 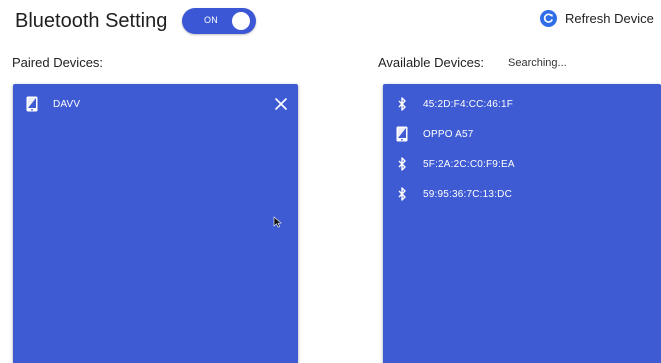 I want to click on device-name: 5F:2A:2C:C0:F9:EA, so click(x=469, y=164).